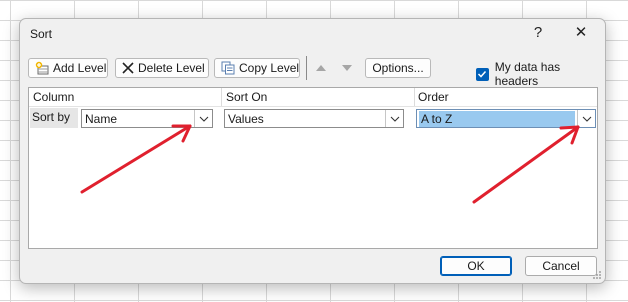 This screenshot has width=628, height=302. I want to click on triangle-up-icon, so click(321, 68).